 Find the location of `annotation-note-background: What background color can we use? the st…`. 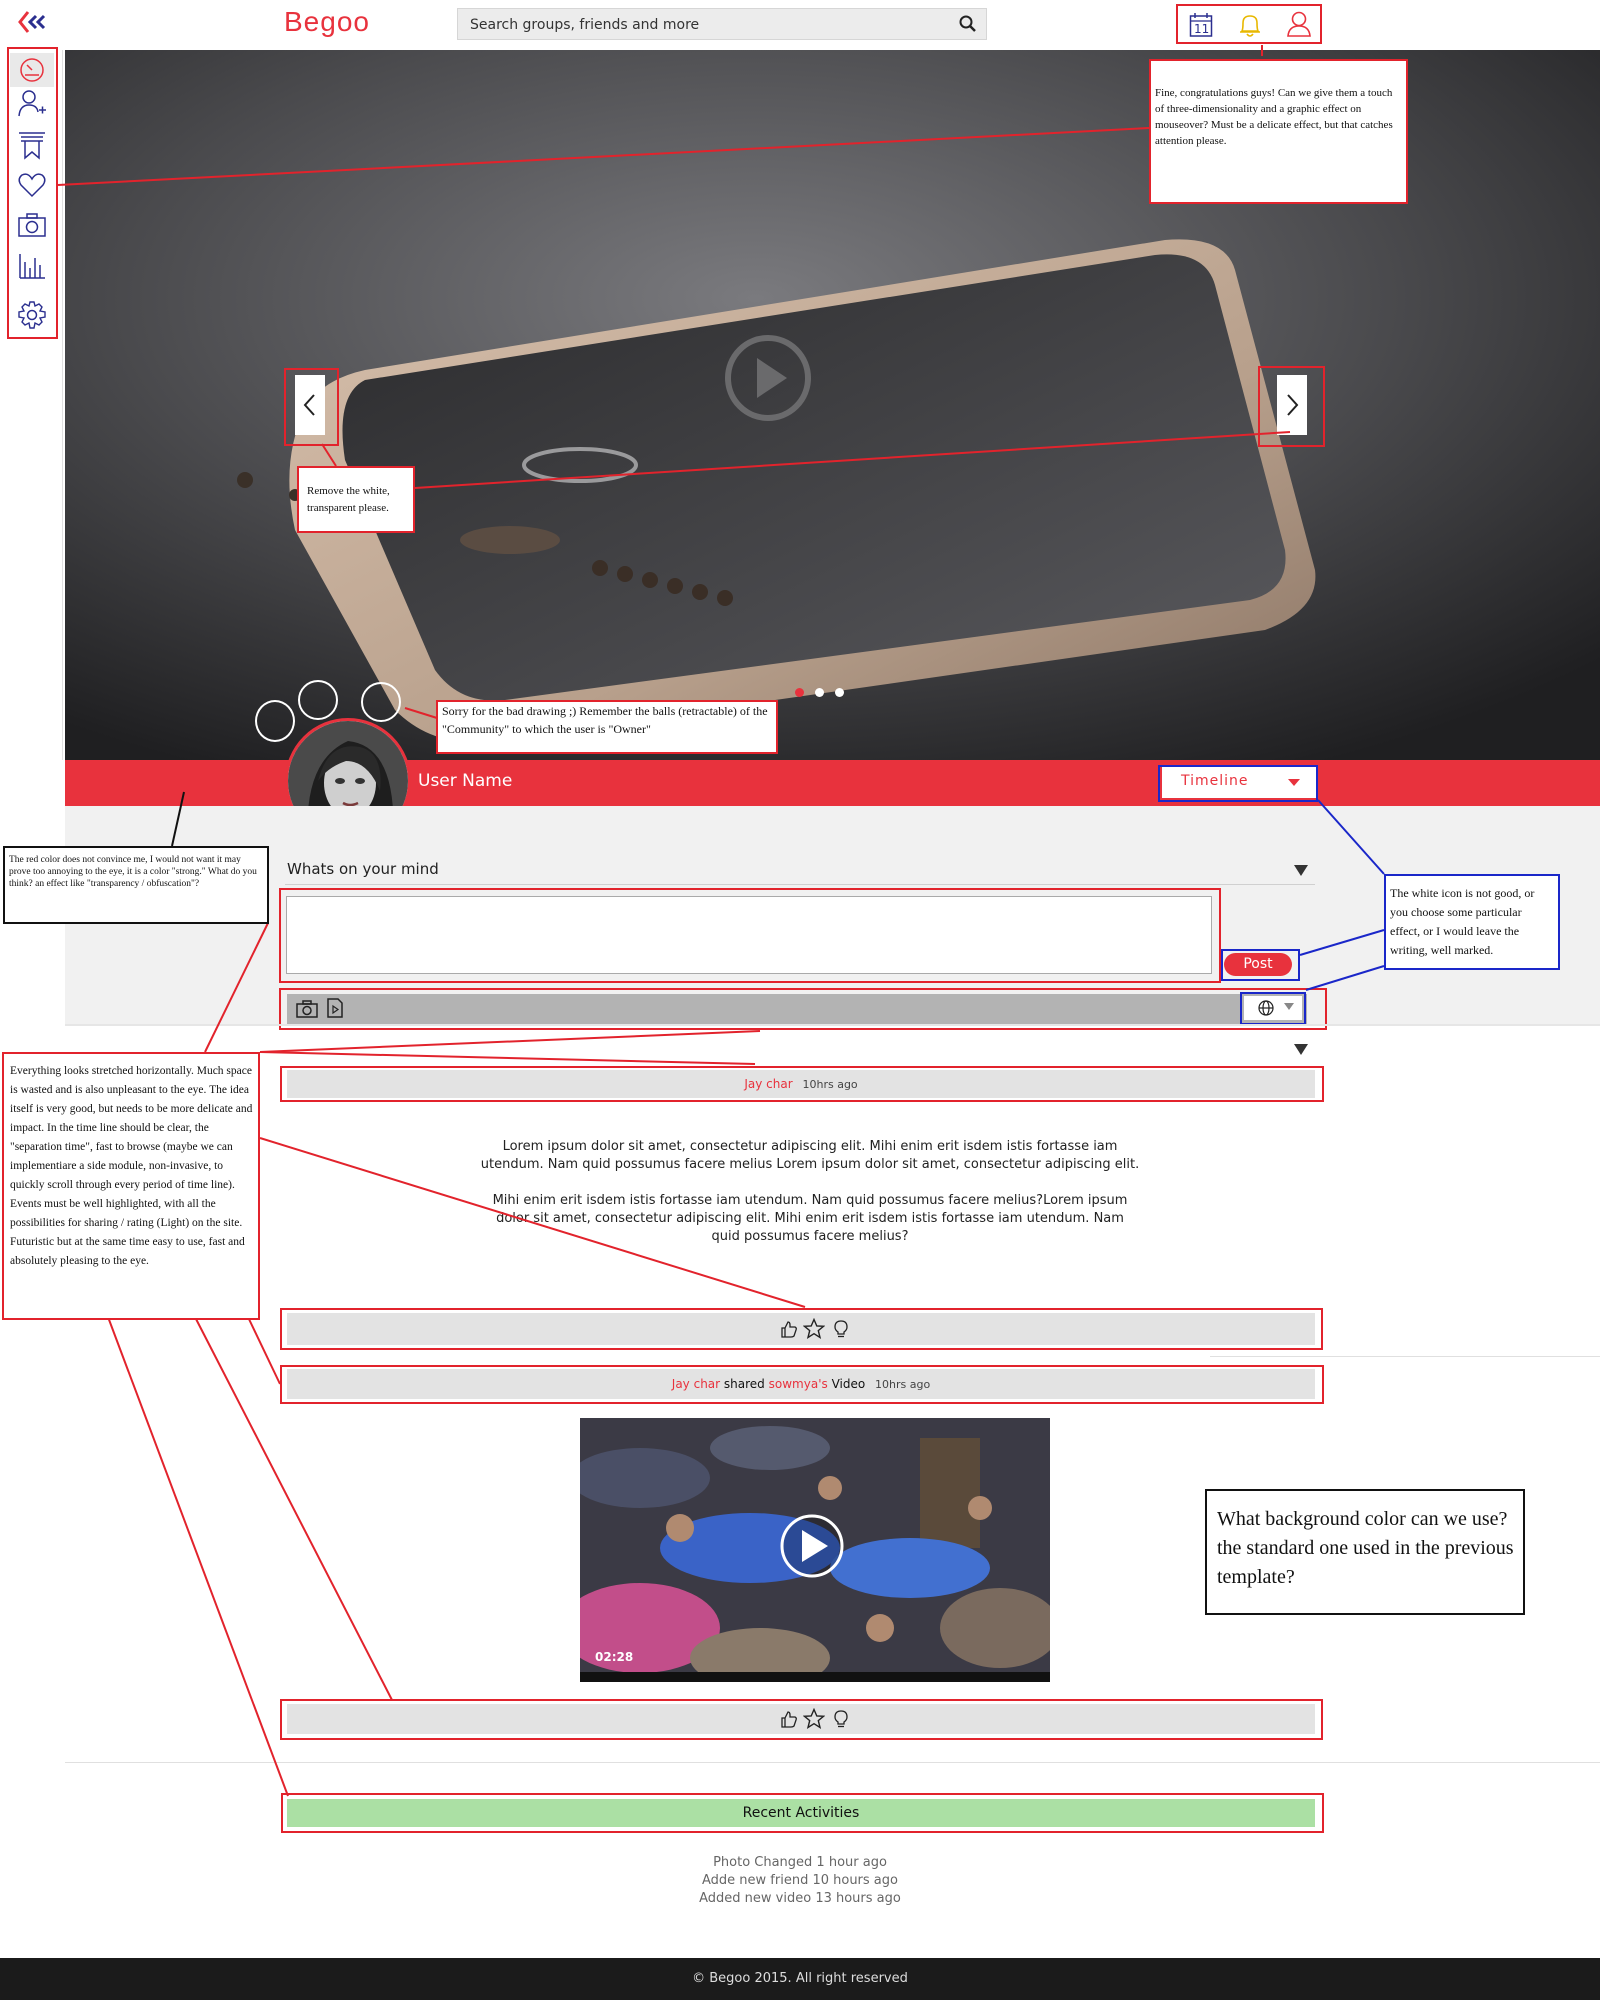

annotation-note-background: What background color can we use? the st… is located at coordinates (1365, 1552).